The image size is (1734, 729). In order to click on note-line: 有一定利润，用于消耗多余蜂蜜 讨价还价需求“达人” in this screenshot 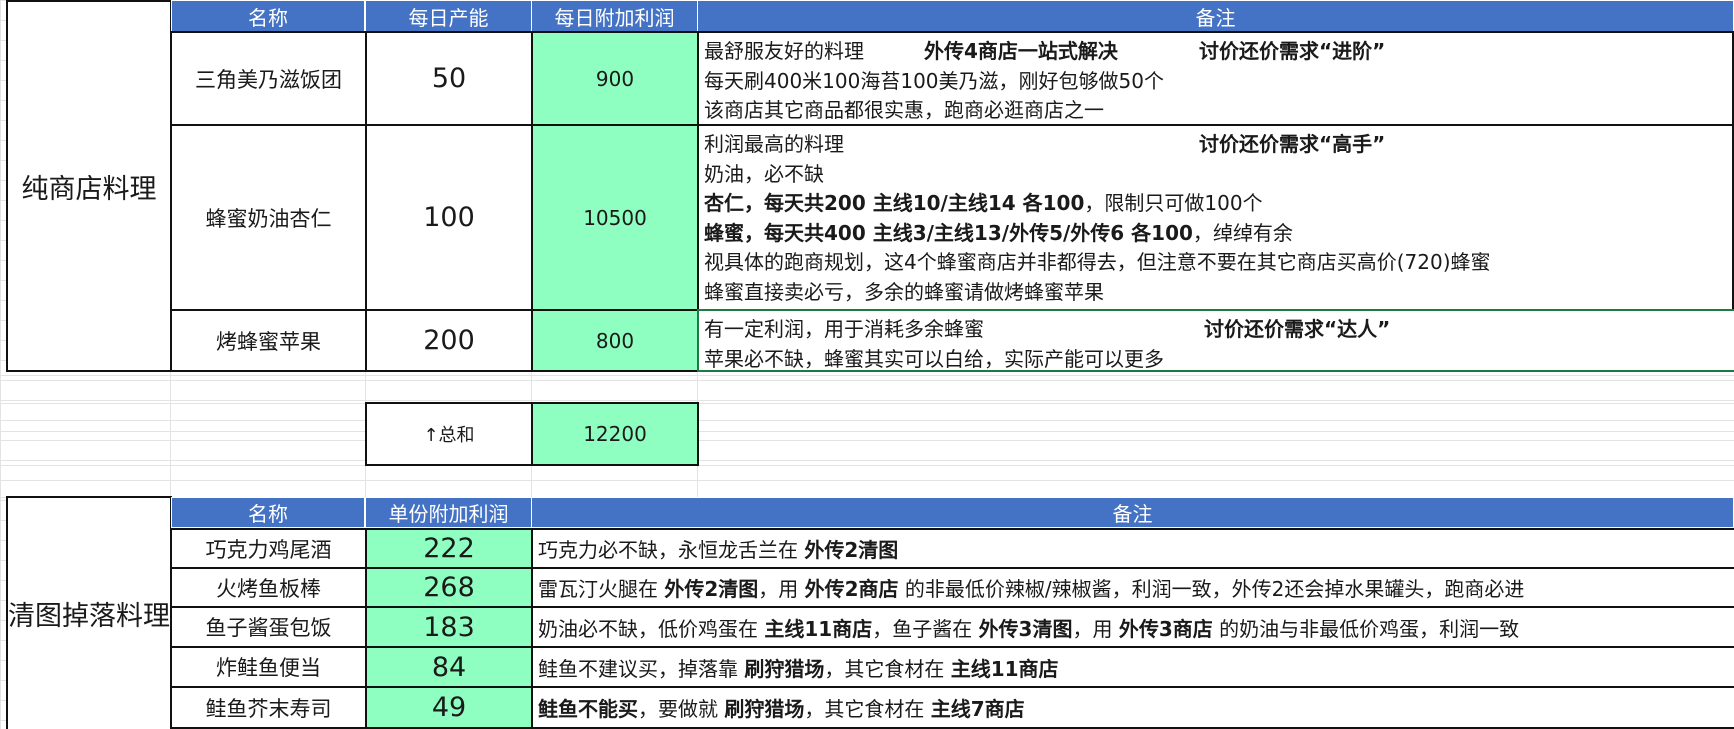, I will do `click(1047, 329)`.